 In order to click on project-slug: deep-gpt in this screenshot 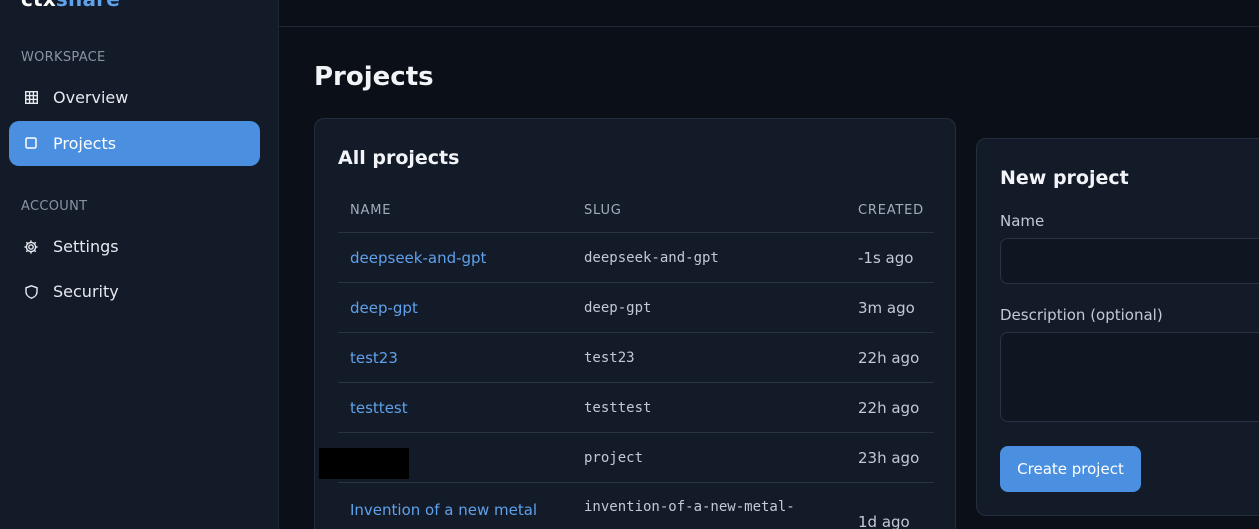, I will do `click(618, 308)`.